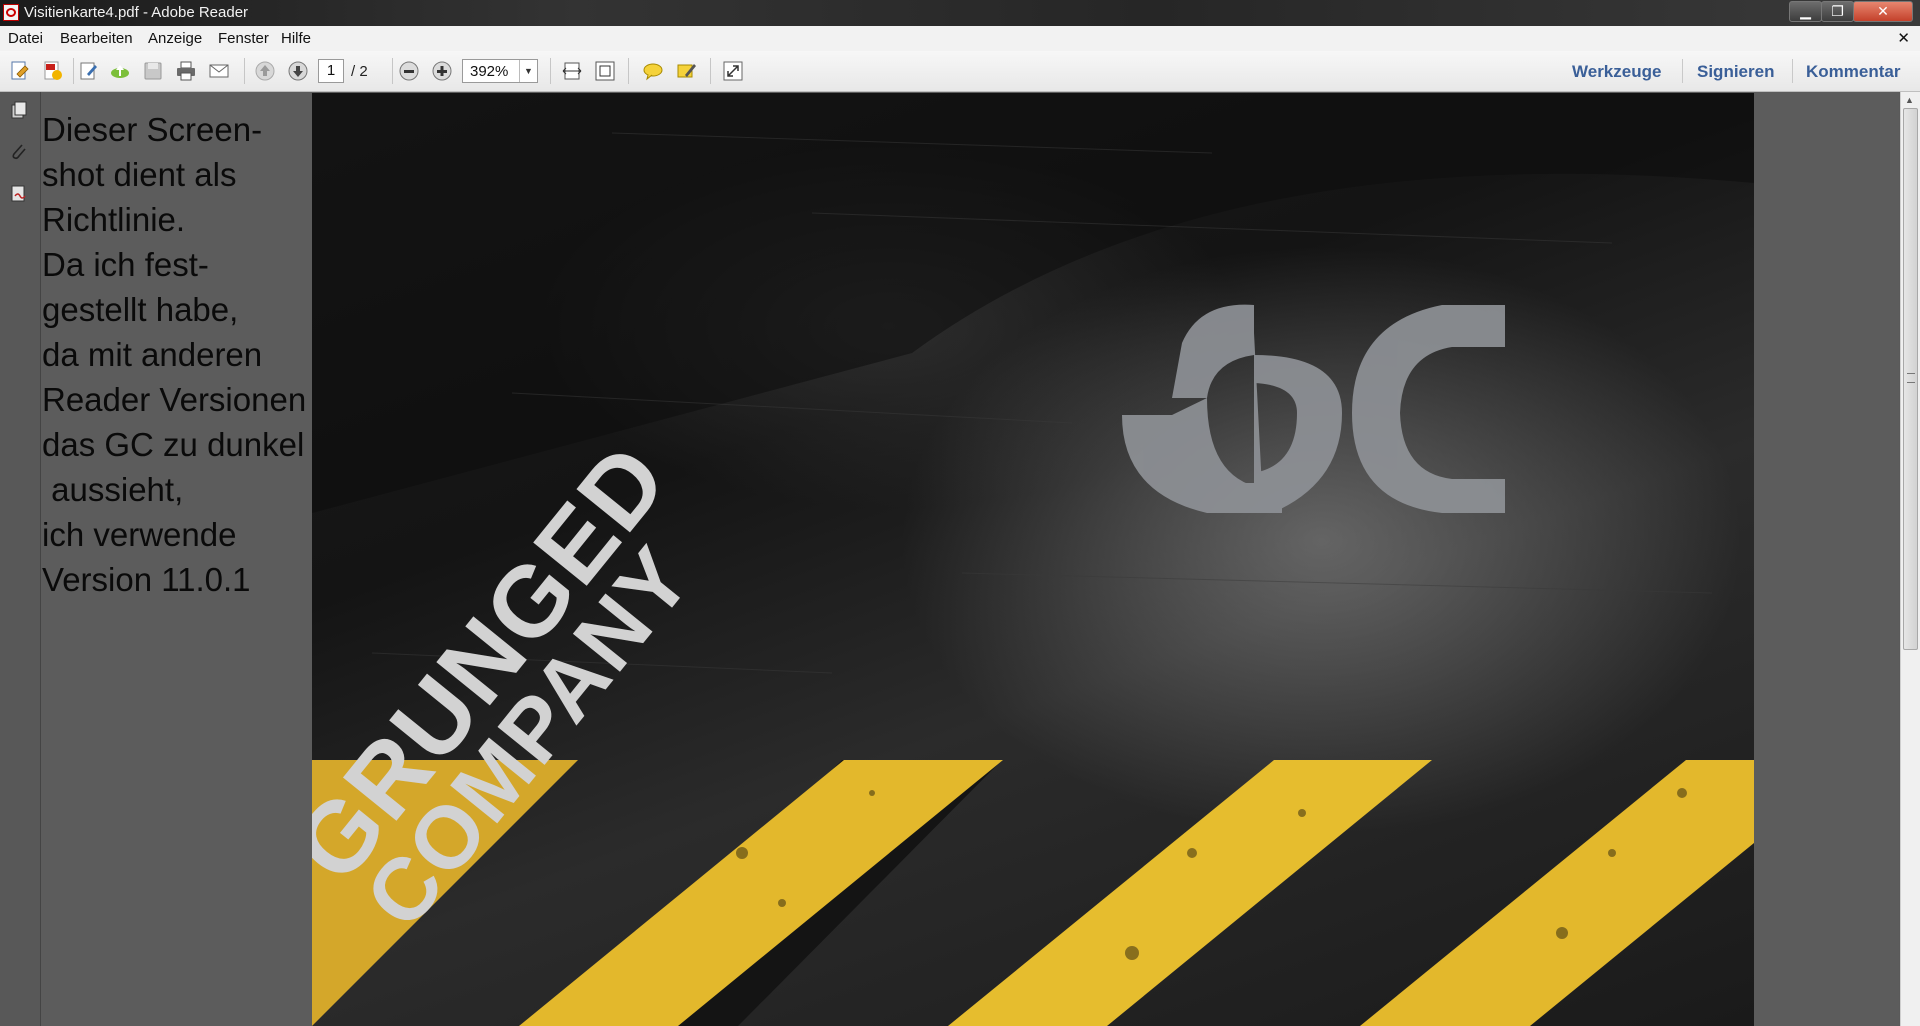 Image resolution: width=1920 pixels, height=1026 pixels. What do you see at coordinates (19, 194) in the screenshot?
I see `signature-icon` at bounding box center [19, 194].